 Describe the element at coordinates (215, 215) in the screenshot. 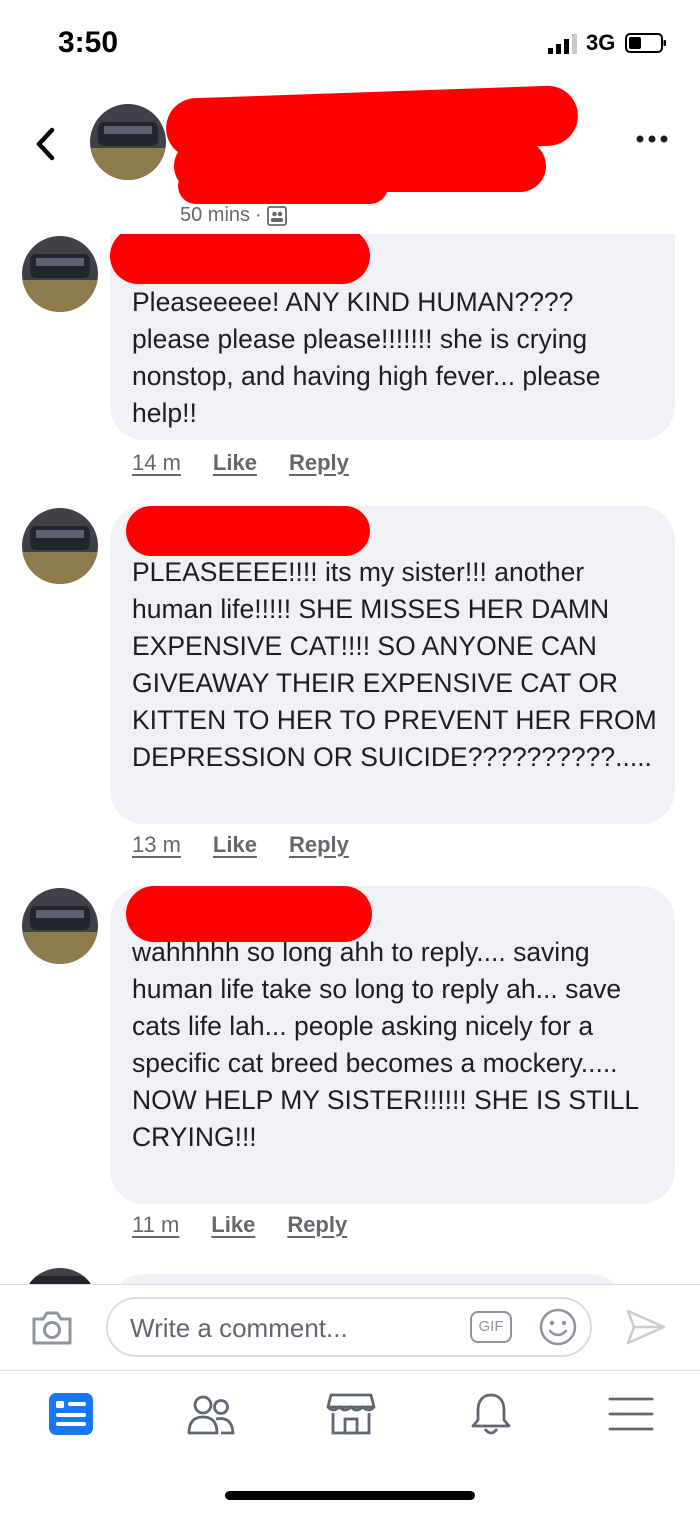

I see `post-time: 50 mins` at that location.